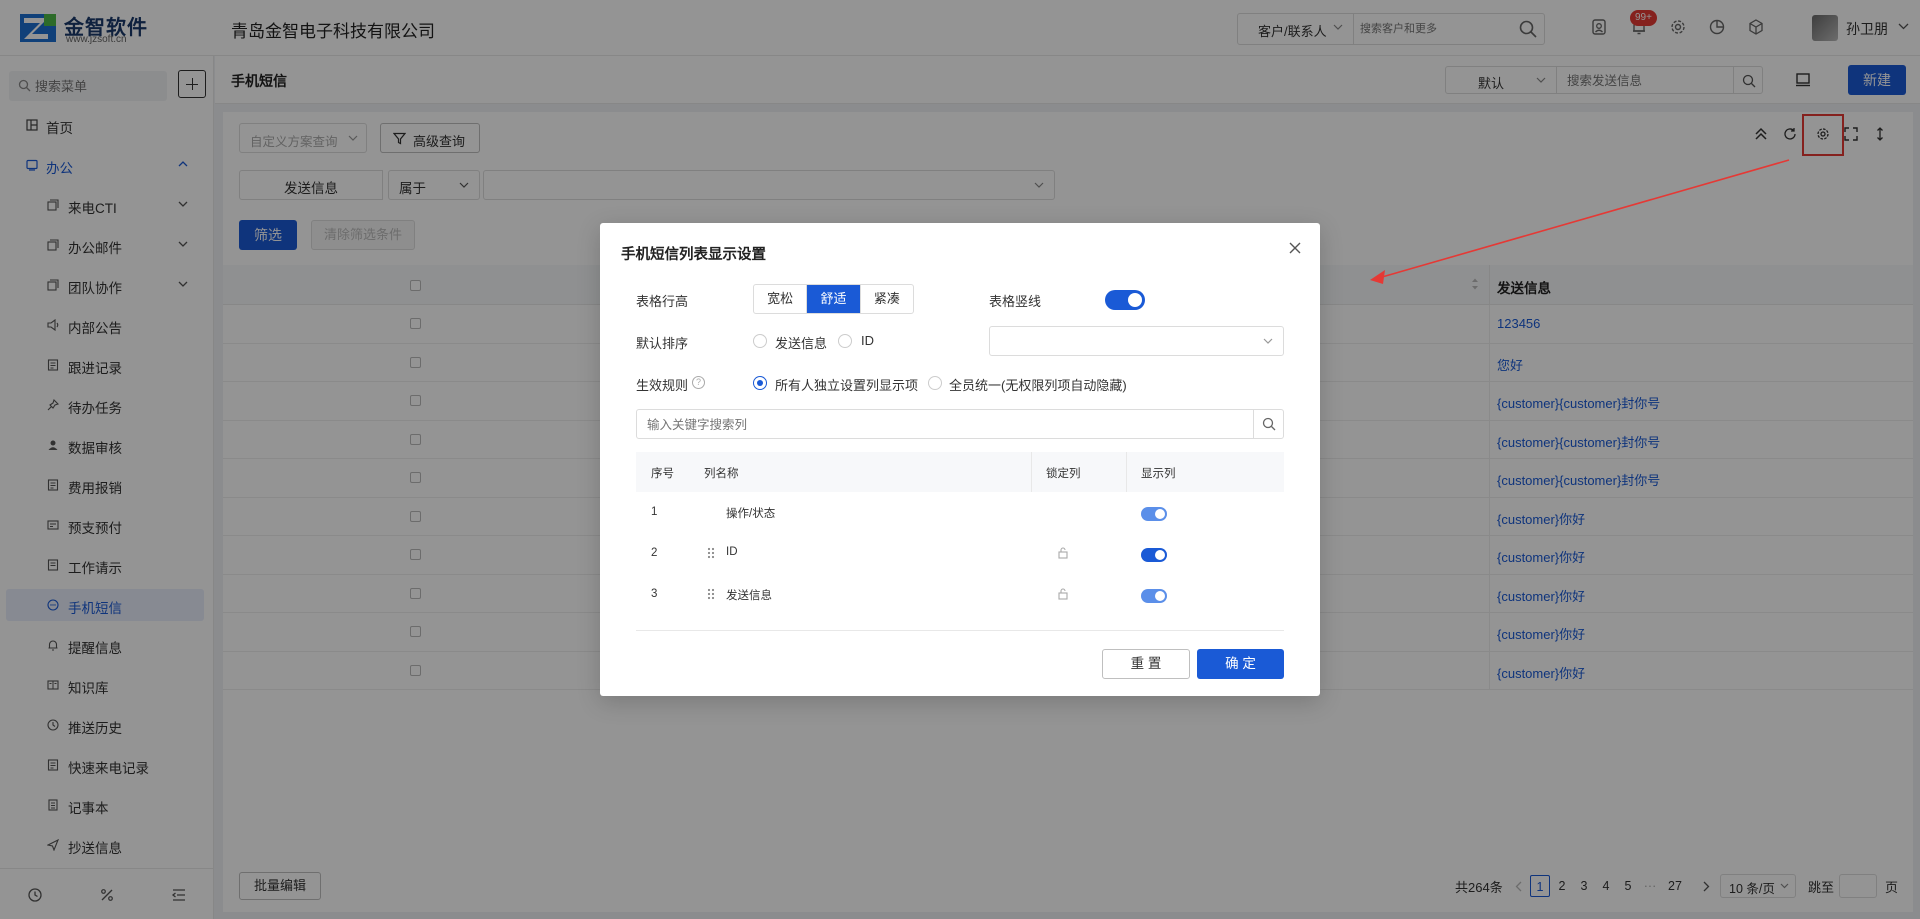  Describe the element at coordinates (960, 630) in the screenshot. I see `dialog-divider` at that location.